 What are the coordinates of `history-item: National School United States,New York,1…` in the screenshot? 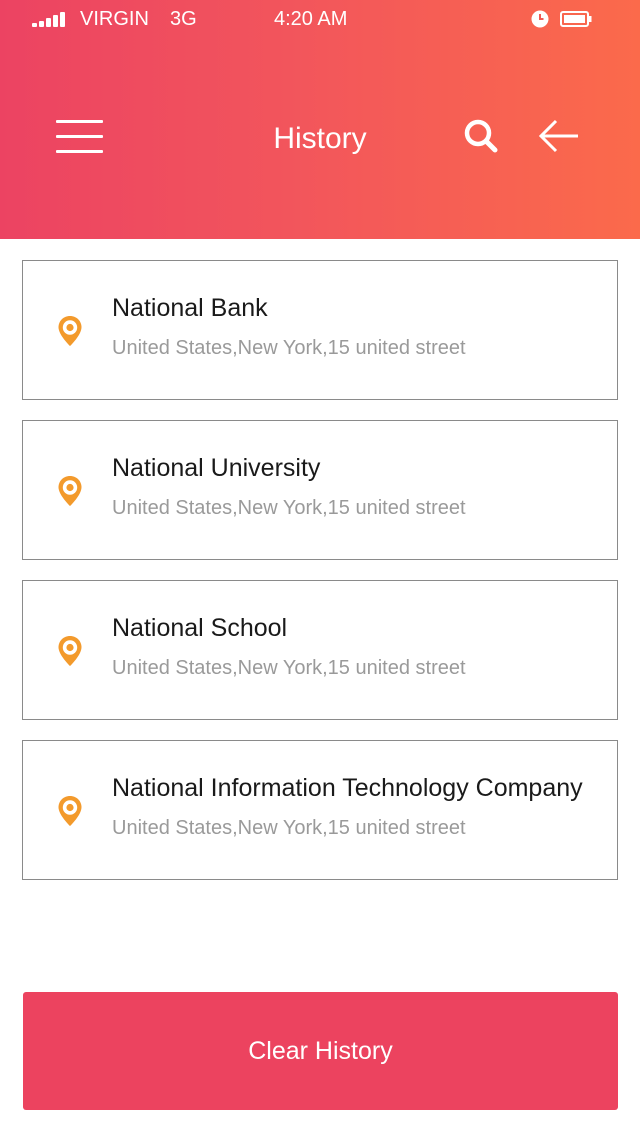 It's located at (320, 650).